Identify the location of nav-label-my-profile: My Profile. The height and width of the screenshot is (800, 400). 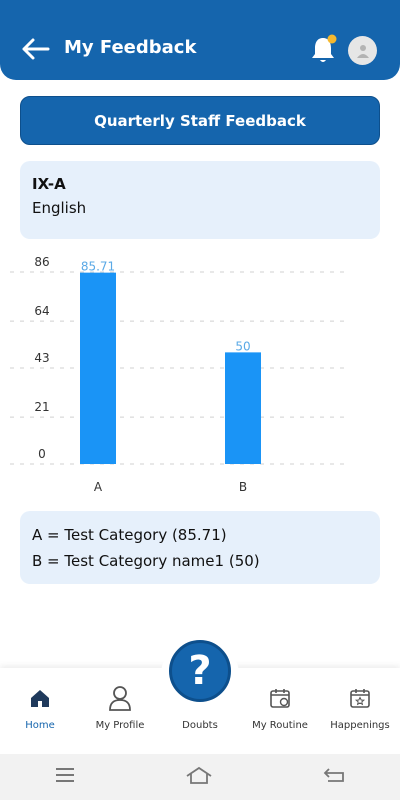
(120, 725).